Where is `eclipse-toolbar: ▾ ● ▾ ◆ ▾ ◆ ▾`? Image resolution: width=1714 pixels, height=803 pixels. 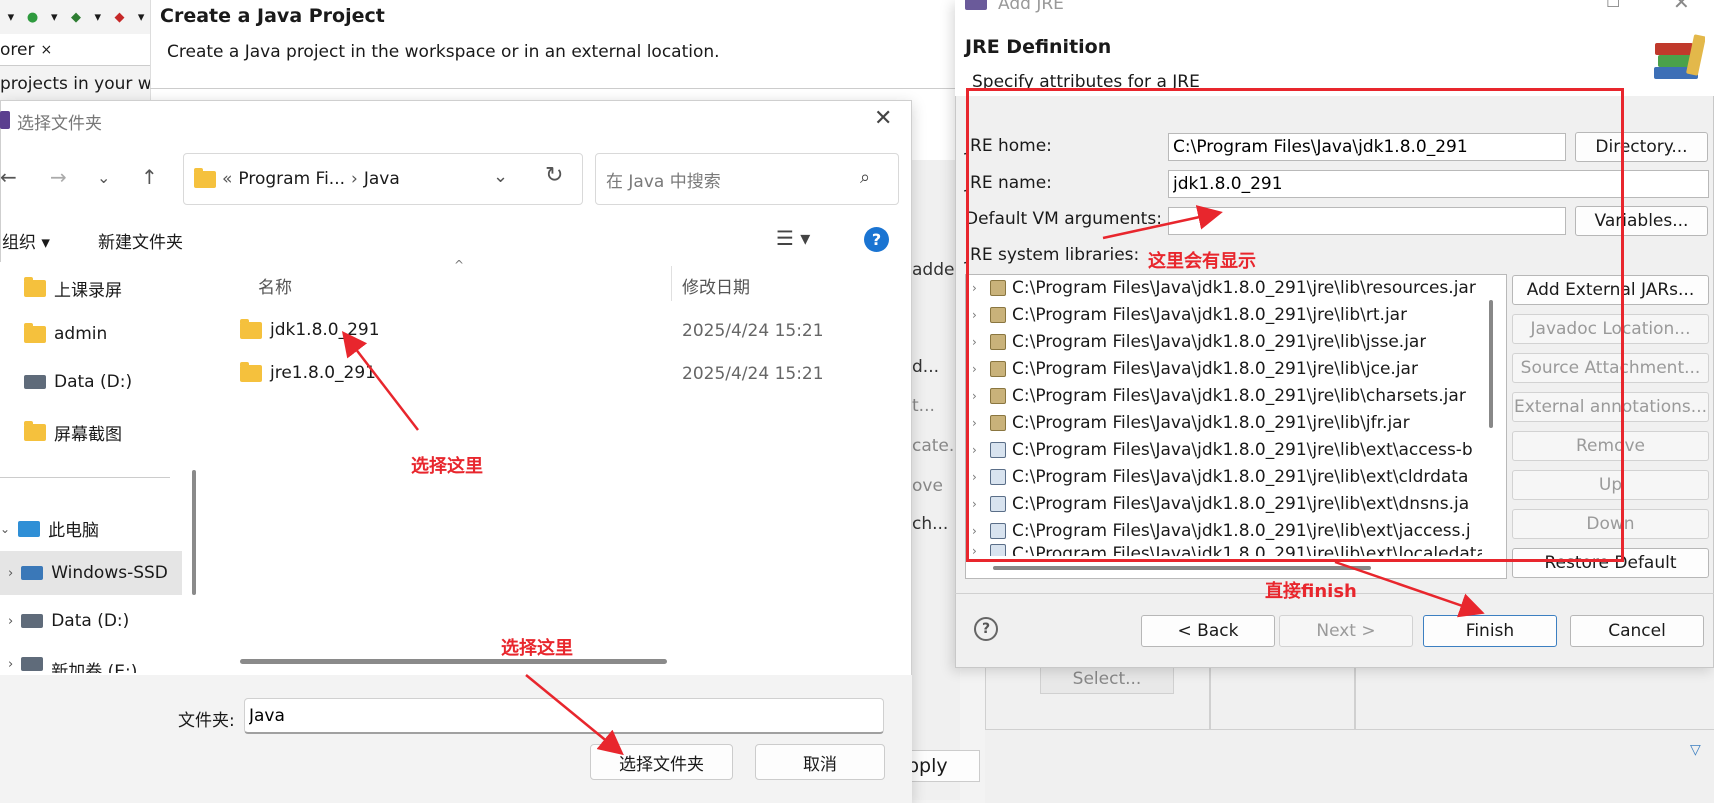 eclipse-toolbar: ▾ ● ▾ ◆ ▾ ◆ ▾ is located at coordinates (75, 17).